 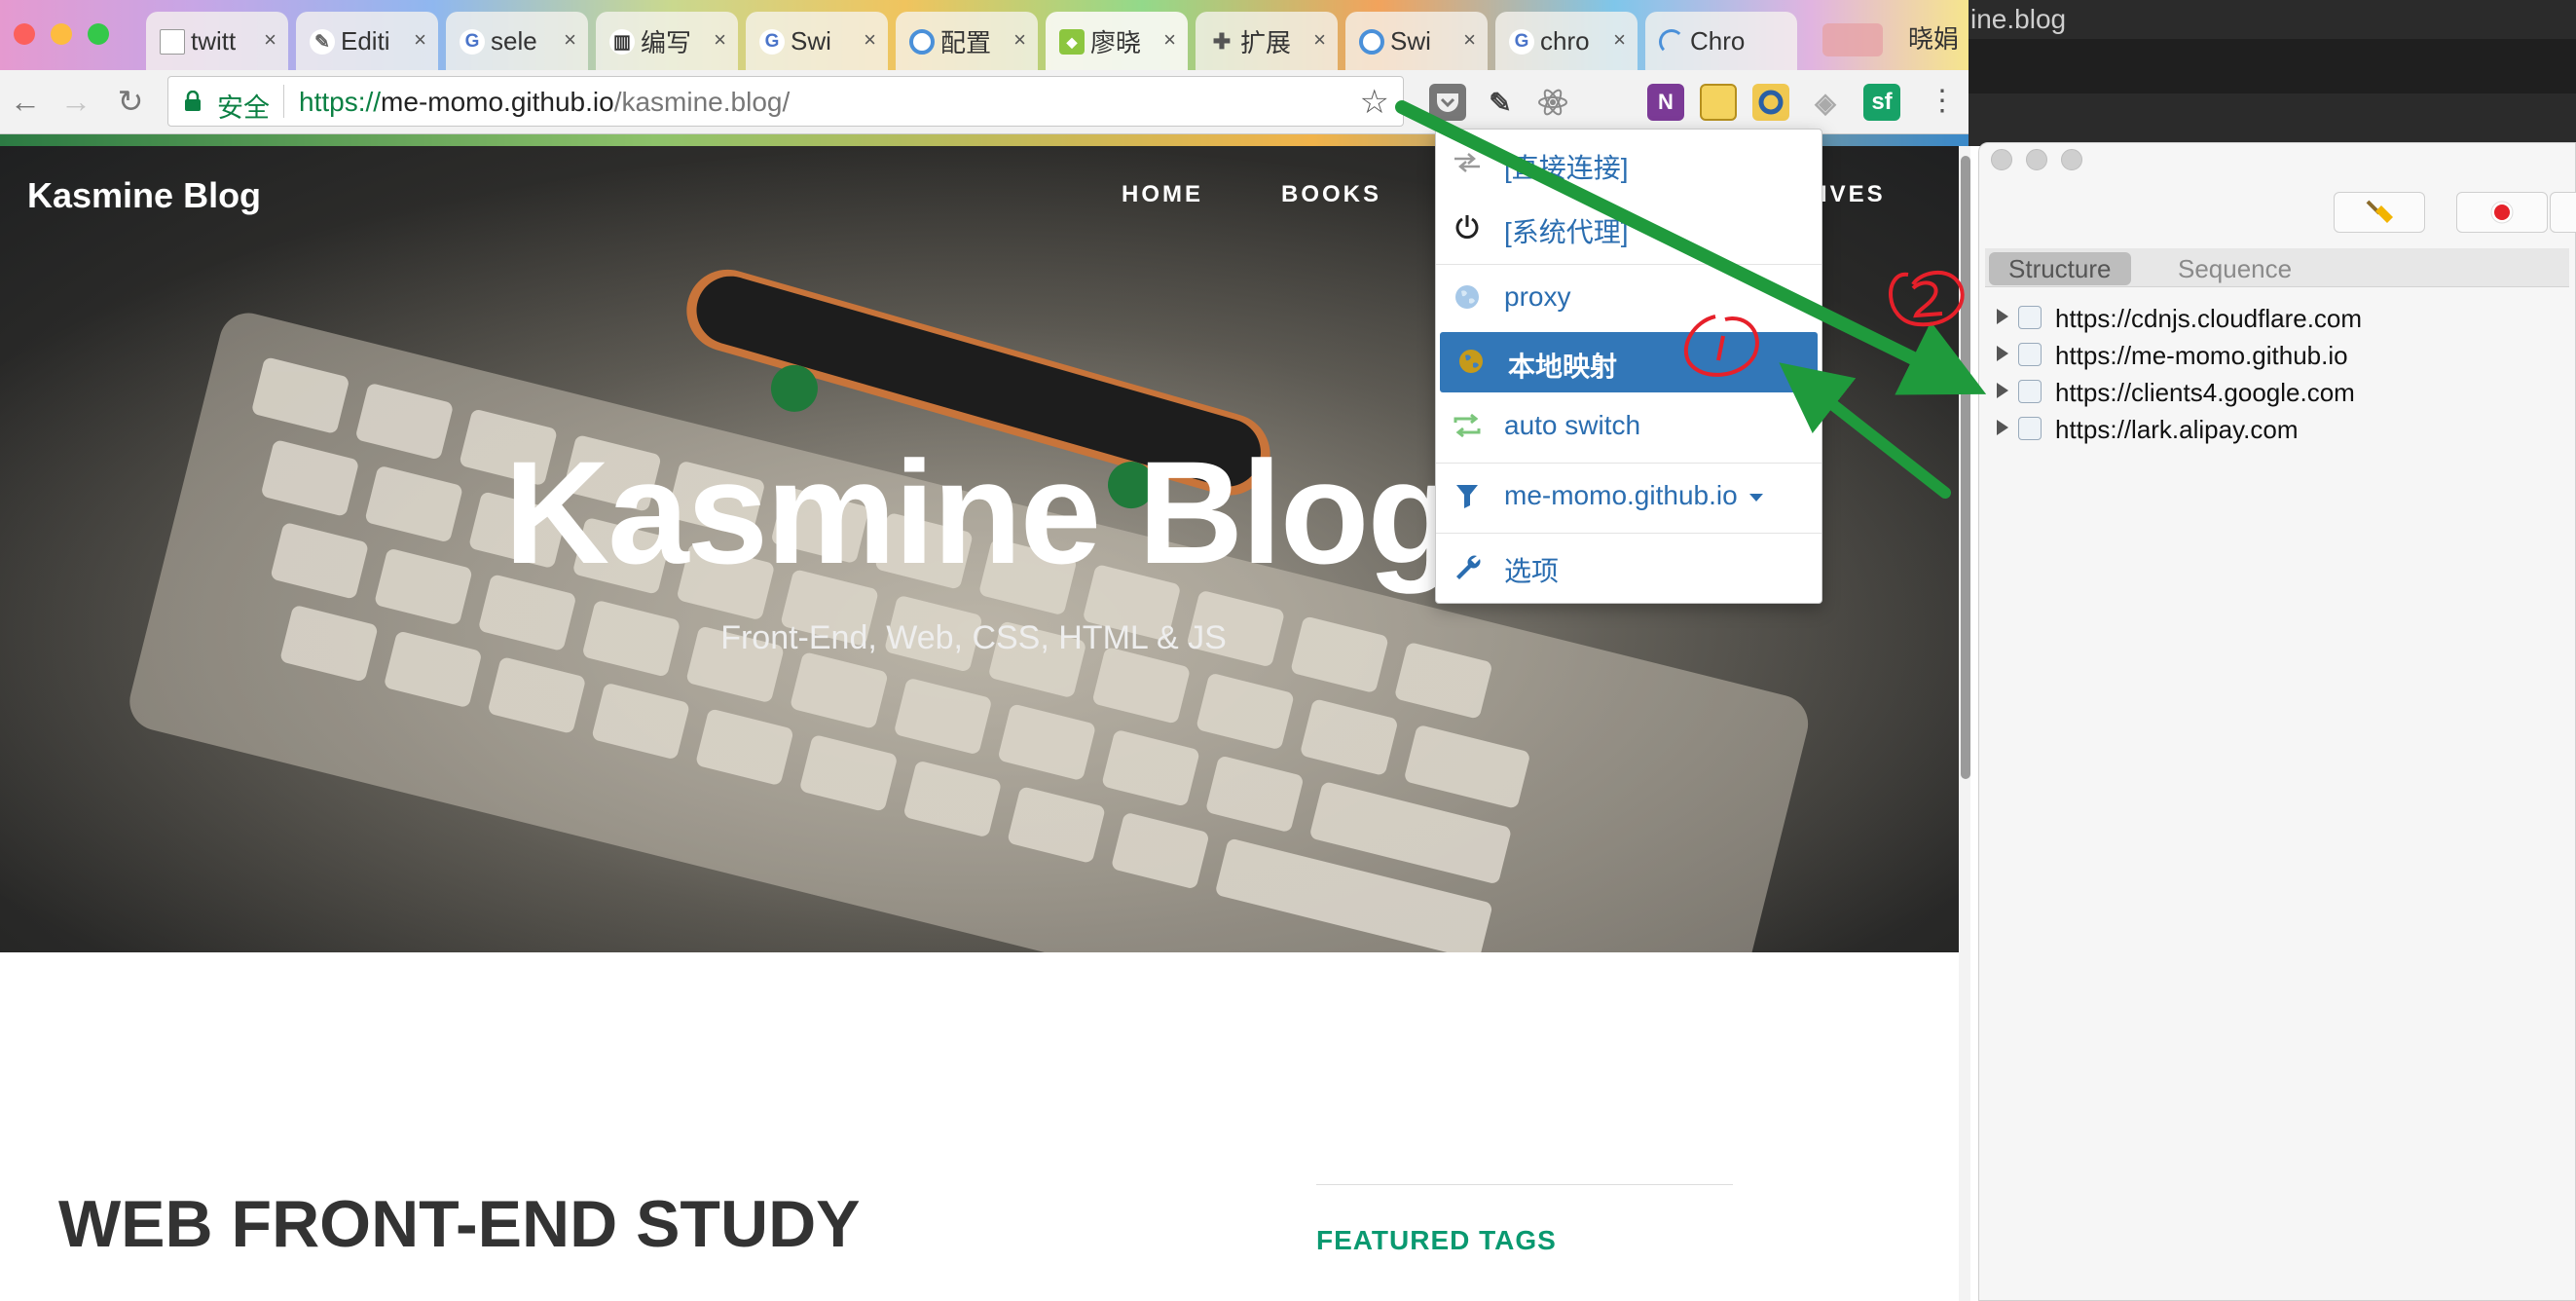 I want to click on proxy-menu-item-options: 选项, so click(x=1629, y=566).